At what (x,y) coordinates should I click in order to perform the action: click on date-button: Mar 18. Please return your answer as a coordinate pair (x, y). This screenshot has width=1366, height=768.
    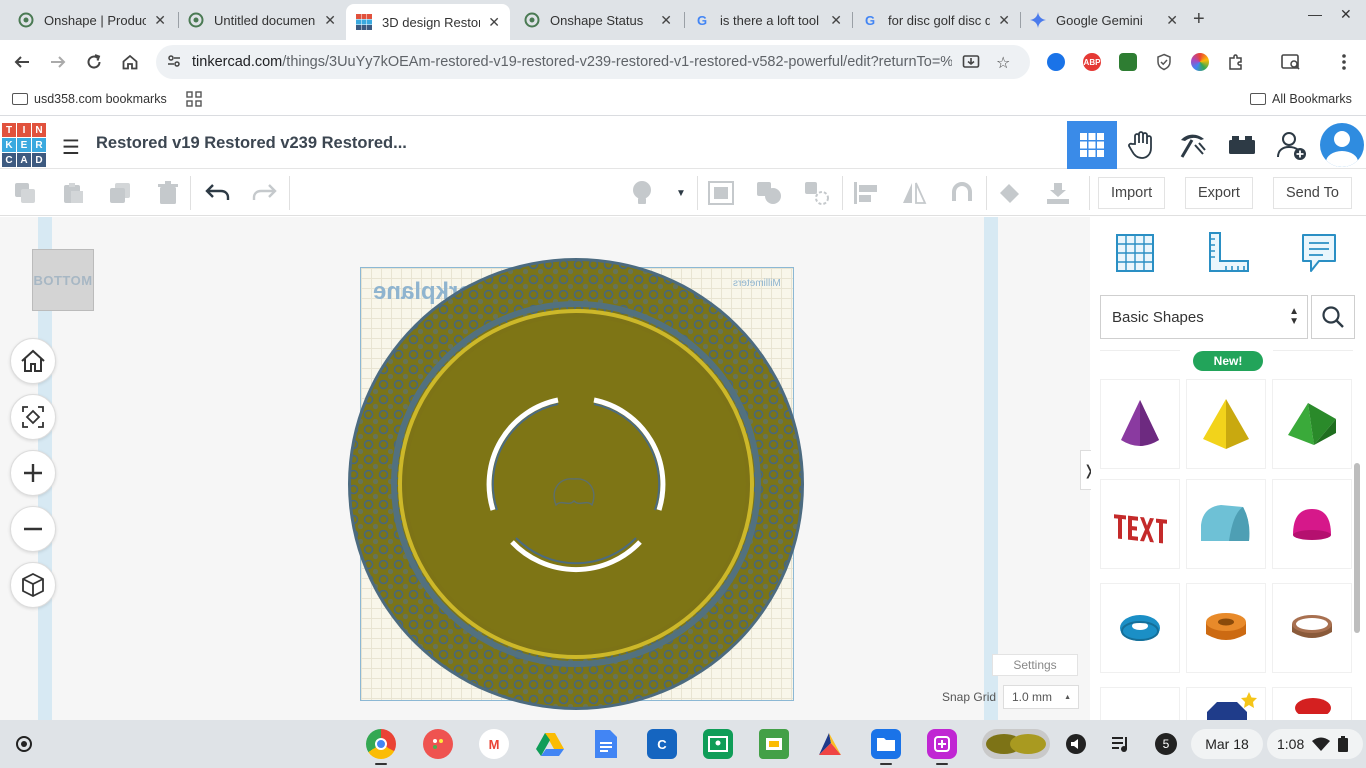
    Looking at the image, I should click on (1227, 744).